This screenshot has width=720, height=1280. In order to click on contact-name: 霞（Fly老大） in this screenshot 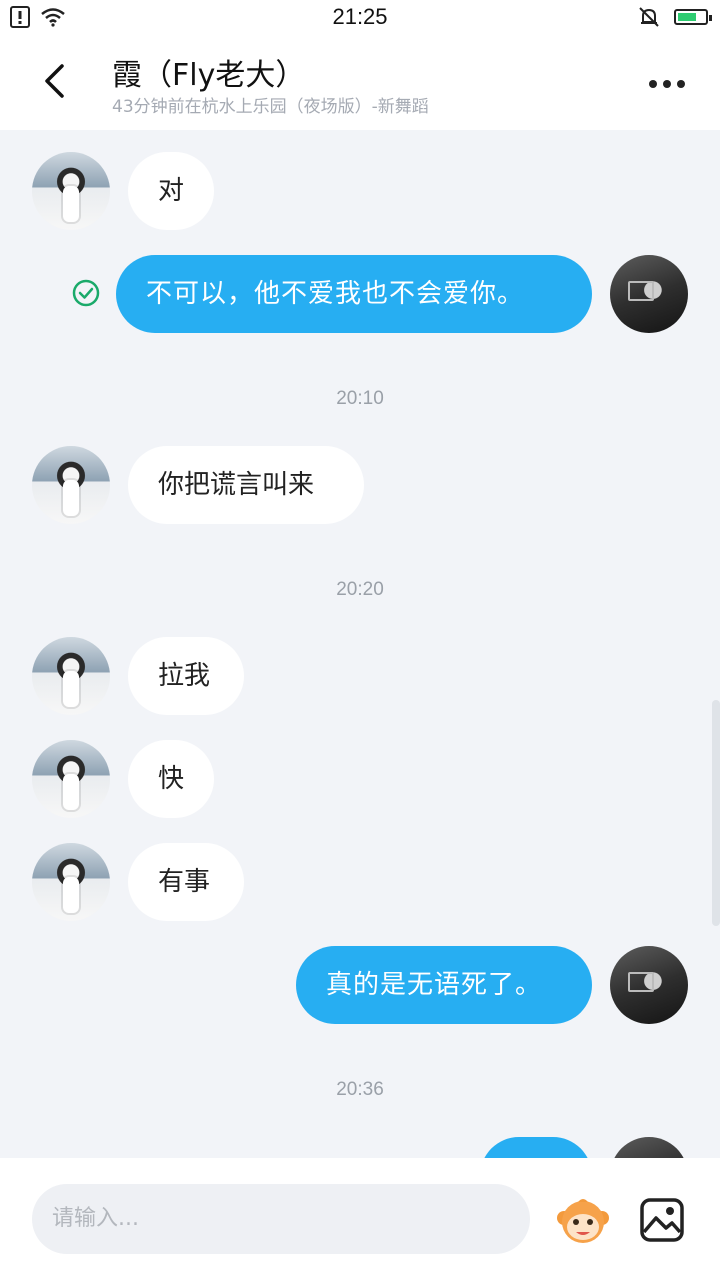, I will do `click(209, 75)`.